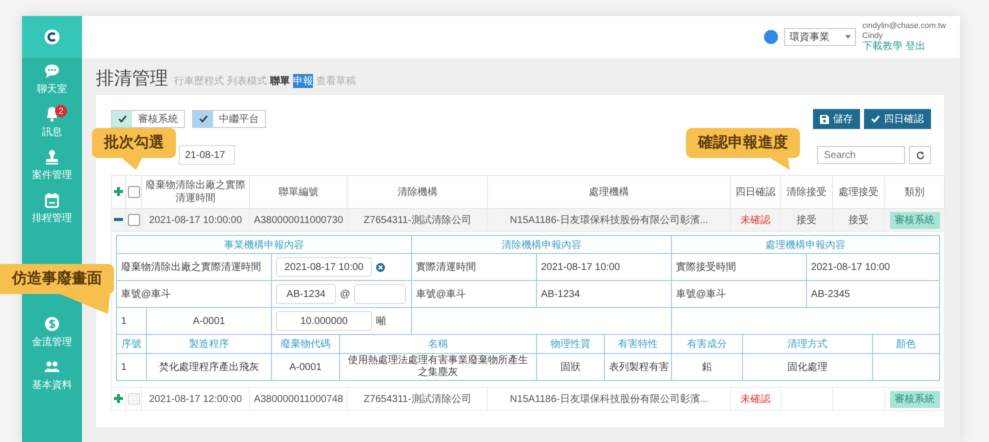 This screenshot has height=442, width=989. Describe the element at coordinates (52, 157) in the screenshot. I see `stamp-icon` at that location.